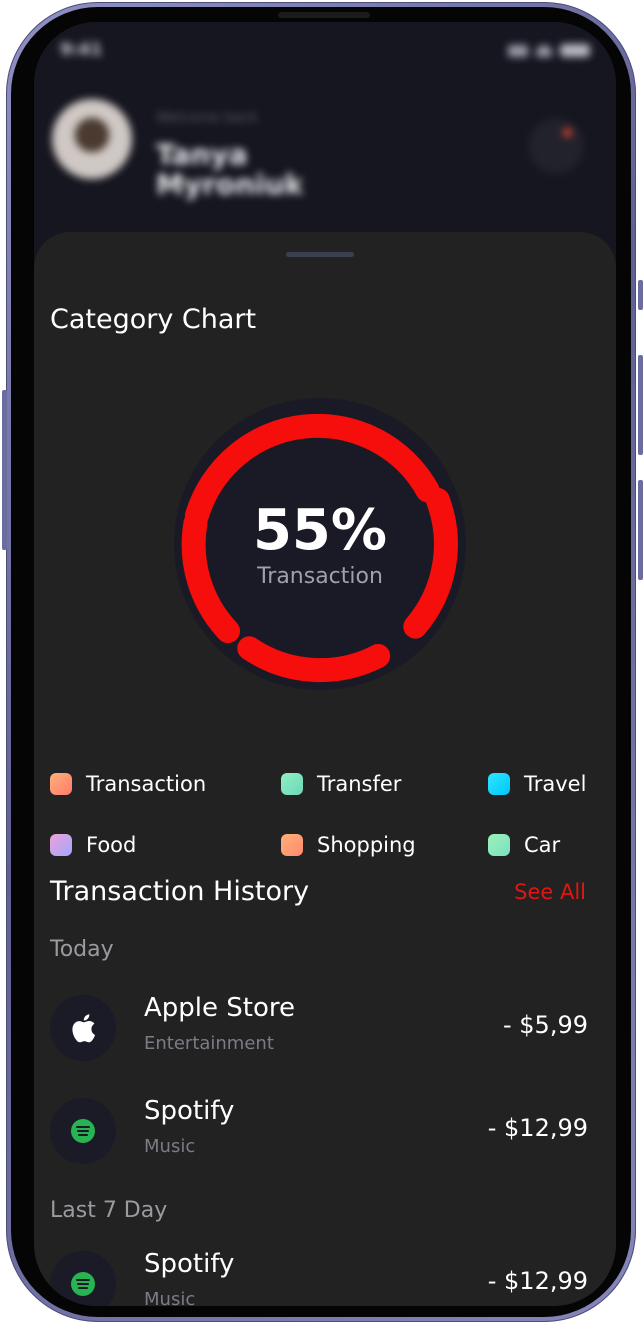 The height and width of the screenshot is (1326, 644). I want to click on donut-label: Transaction, so click(320, 576).